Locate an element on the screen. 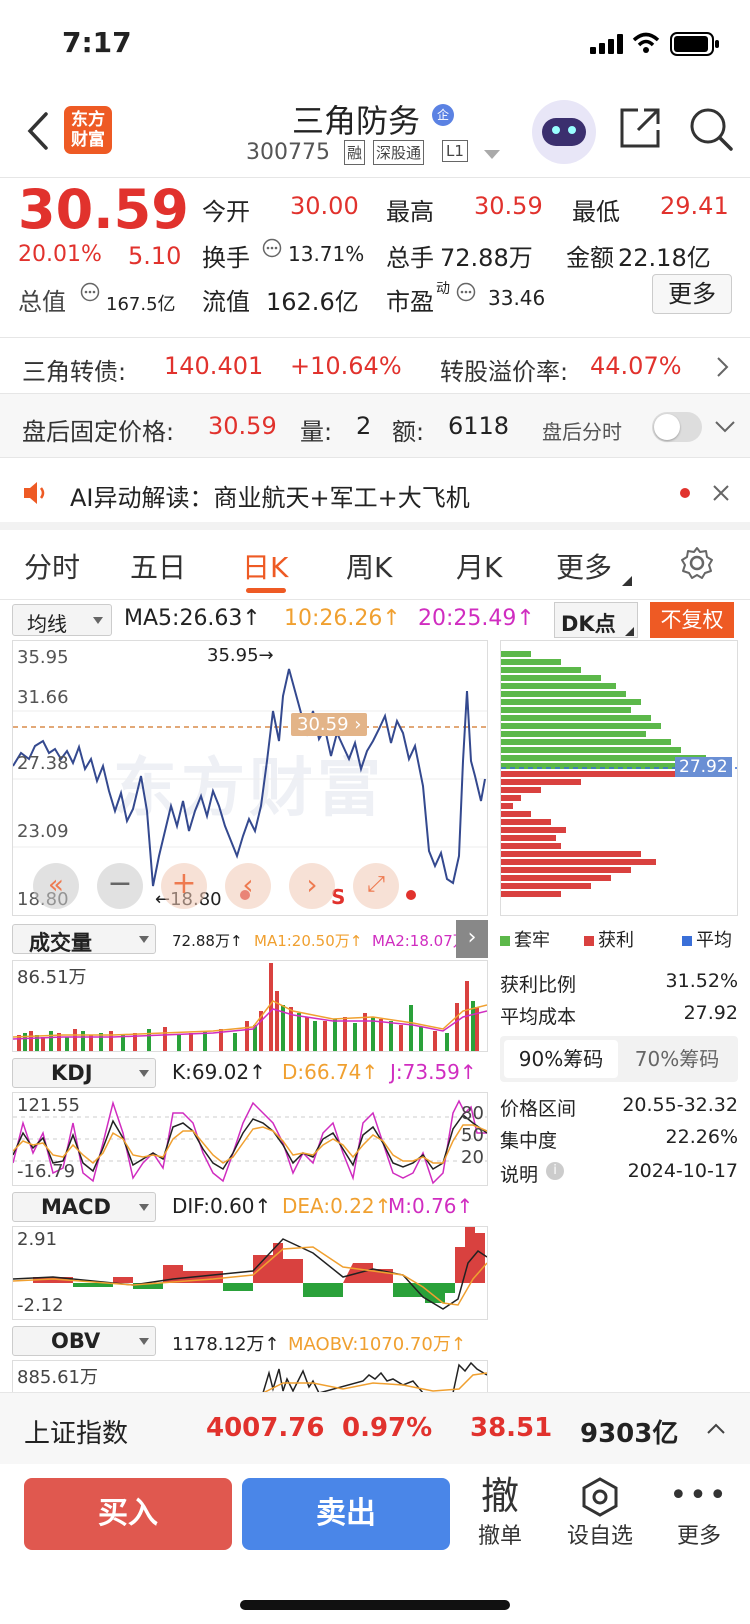 The width and height of the screenshot is (750, 1624). kdj-r50: 50 is located at coordinates (472, 1135).